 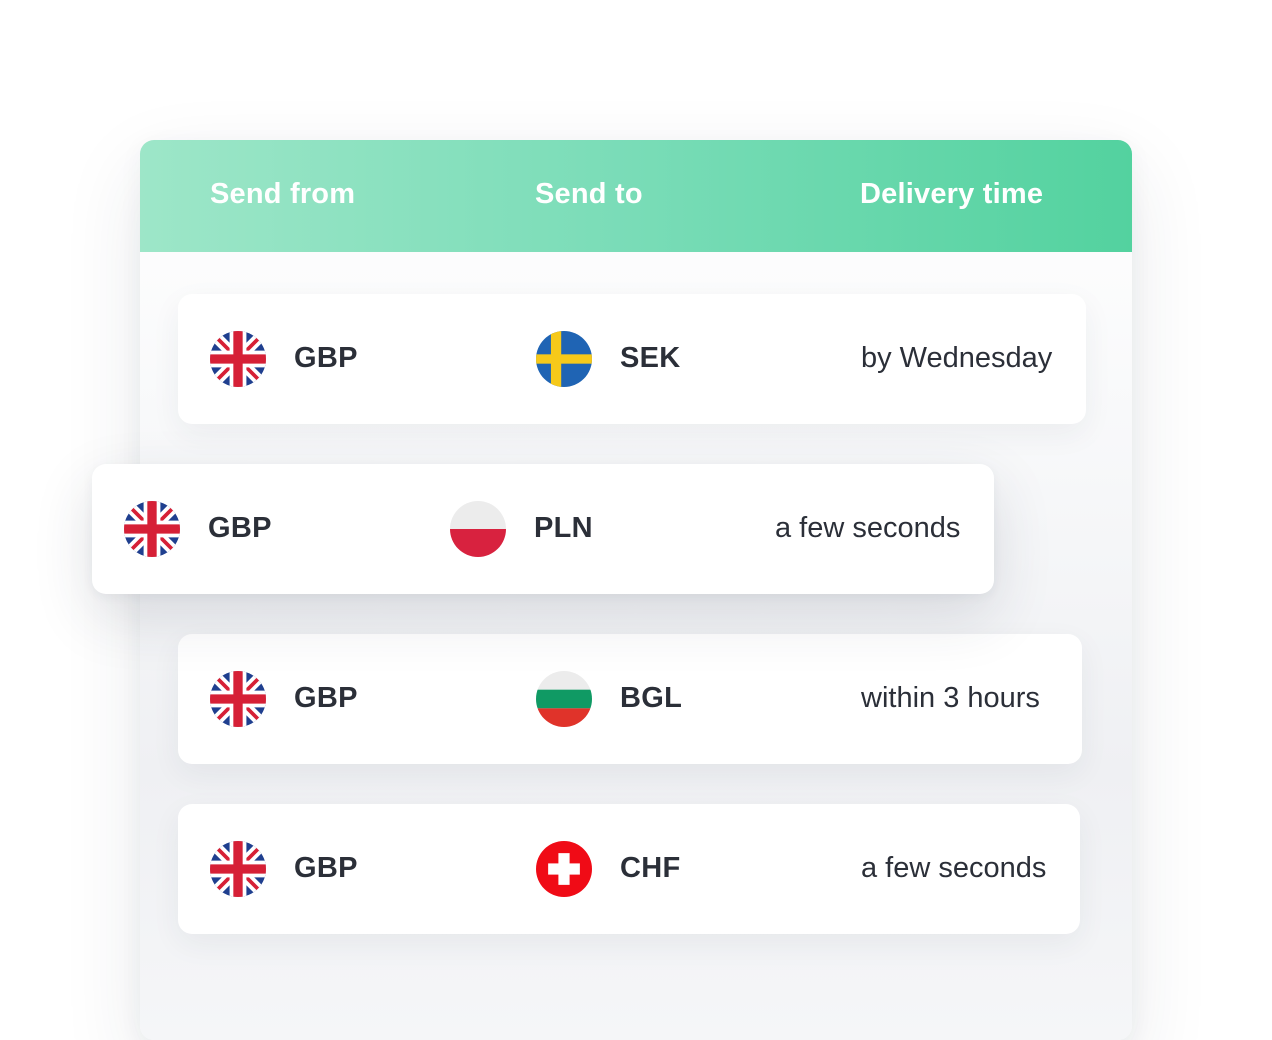 I want to click on table-row: GBP SEK by Wednesday, so click(x=632, y=359).